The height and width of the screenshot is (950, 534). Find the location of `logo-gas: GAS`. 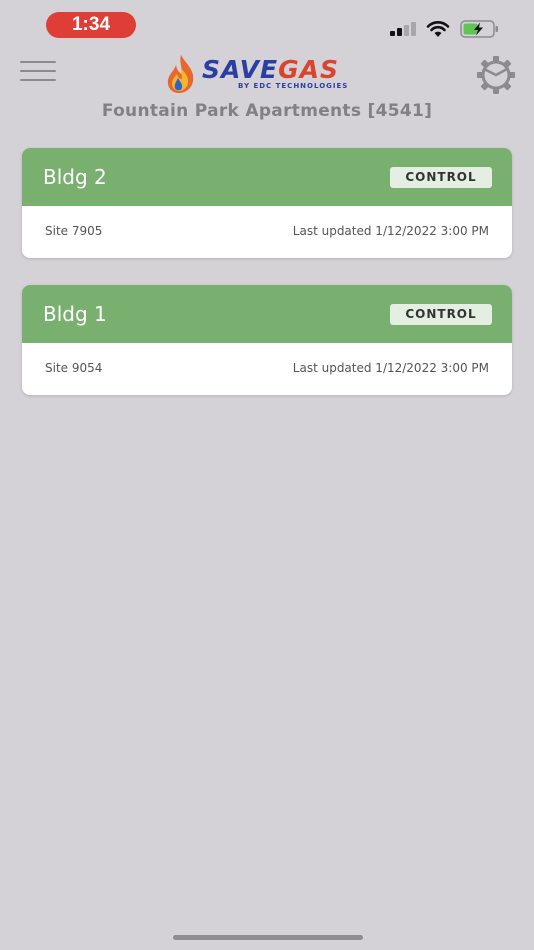

logo-gas: GAS is located at coordinates (308, 69).